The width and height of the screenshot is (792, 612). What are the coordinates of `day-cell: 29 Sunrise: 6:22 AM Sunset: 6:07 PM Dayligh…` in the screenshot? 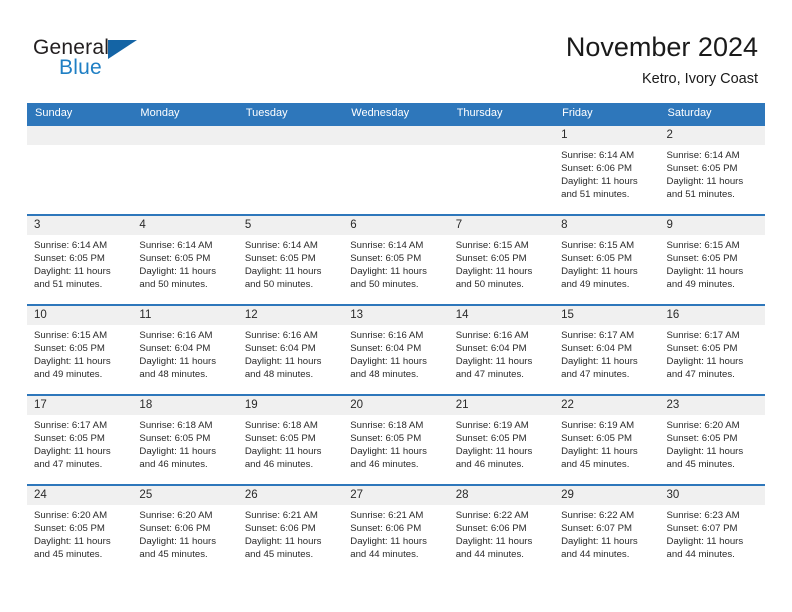 It's located at (607, 530).